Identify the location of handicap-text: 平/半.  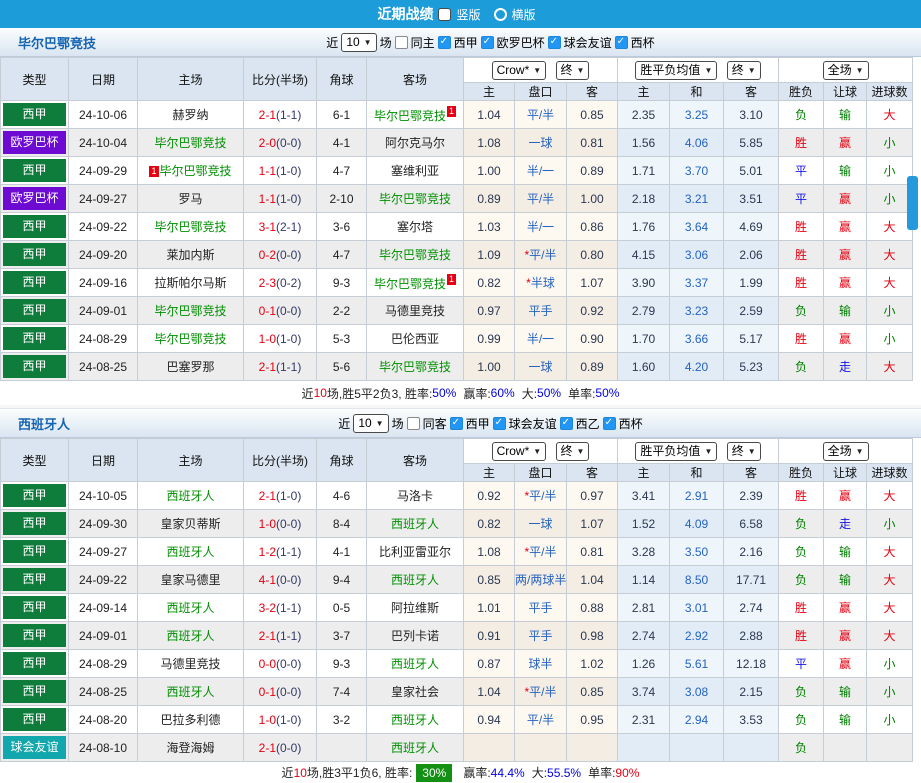
(543, 692).